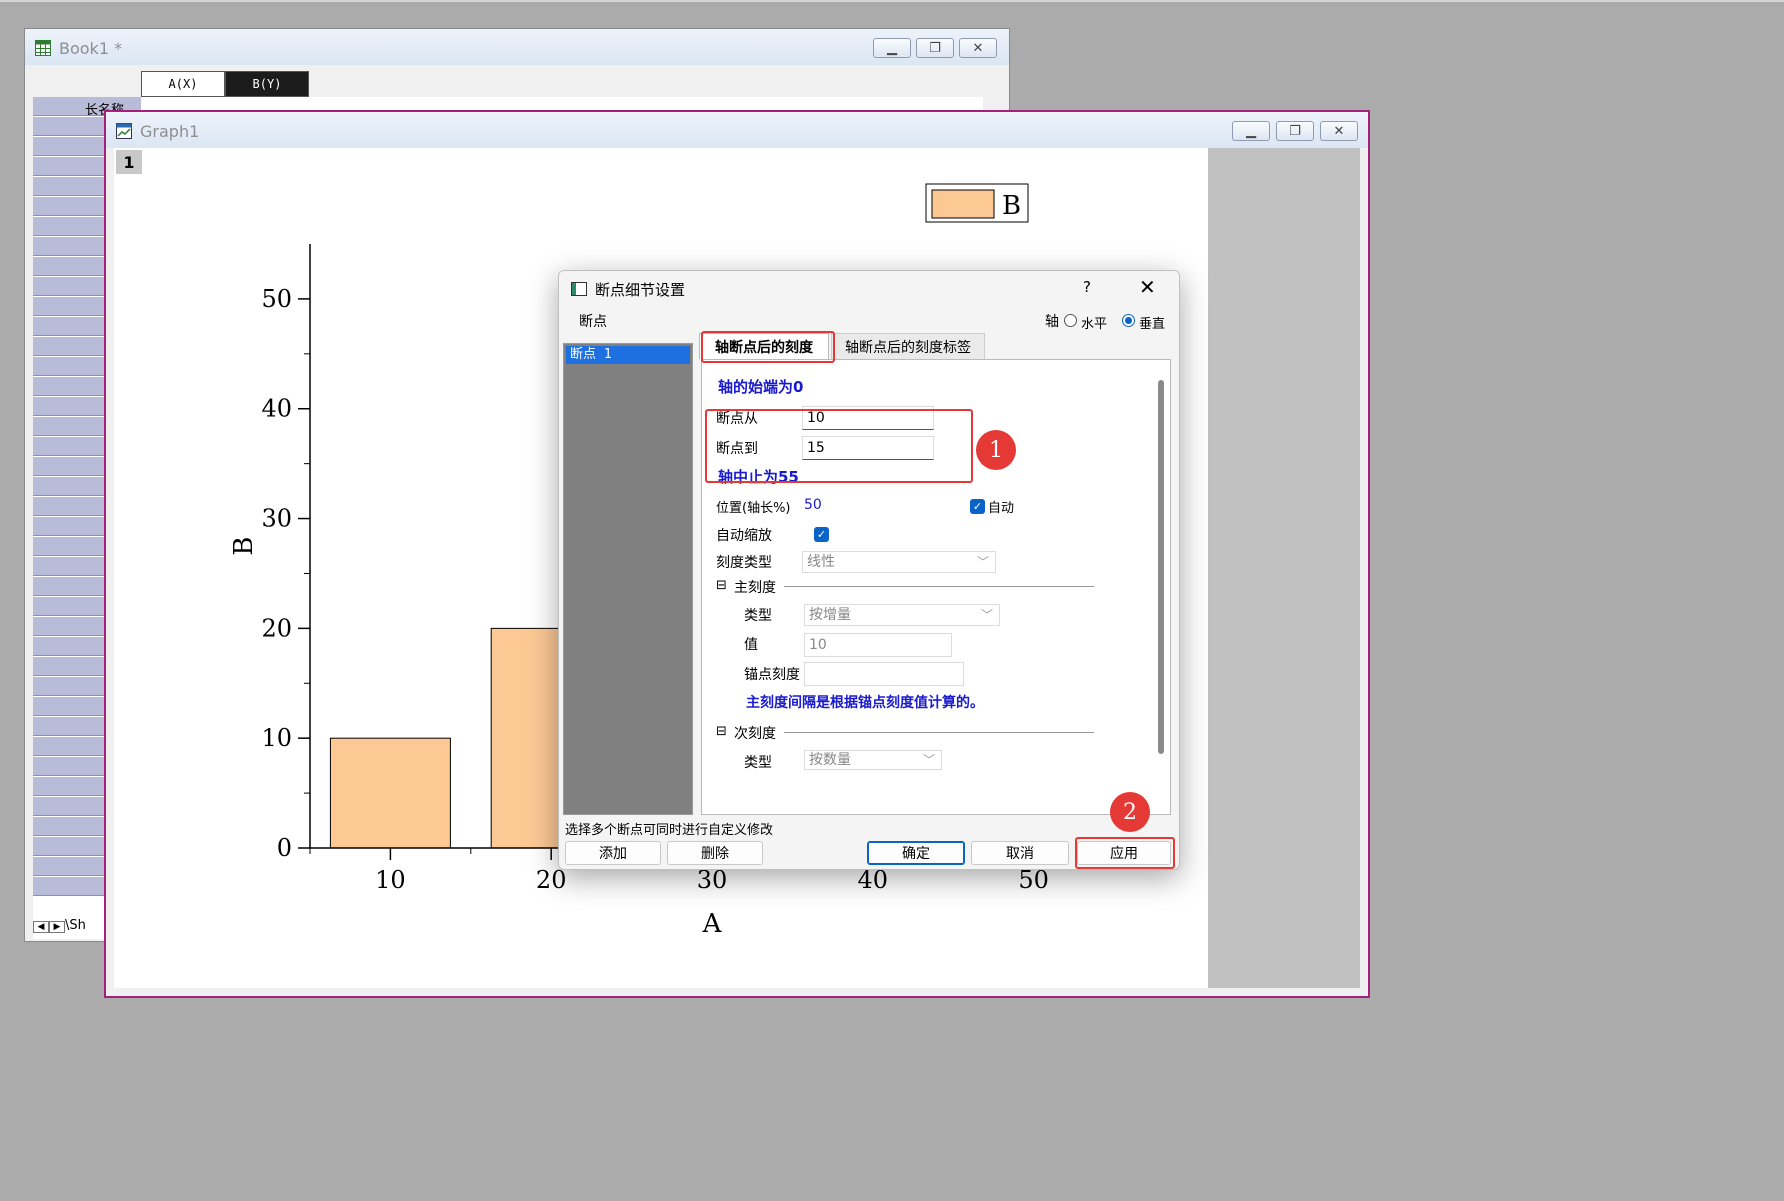  What do you see at coordinates (1125, 853) in the screenshot?
I see `highlight-apply-box` at bounding box center [1125, 853].